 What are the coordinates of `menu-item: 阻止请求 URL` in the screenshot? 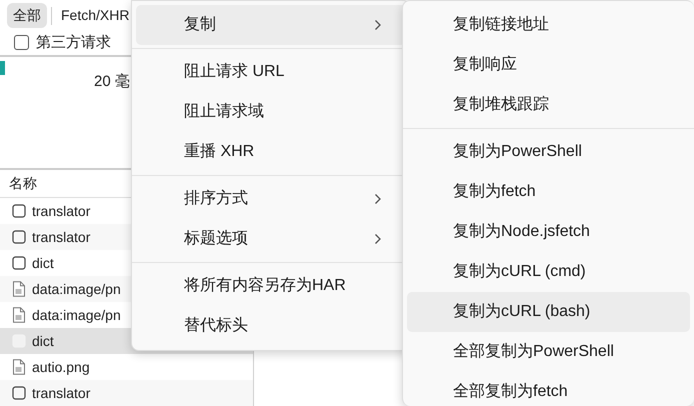 It's located at (271, 72).